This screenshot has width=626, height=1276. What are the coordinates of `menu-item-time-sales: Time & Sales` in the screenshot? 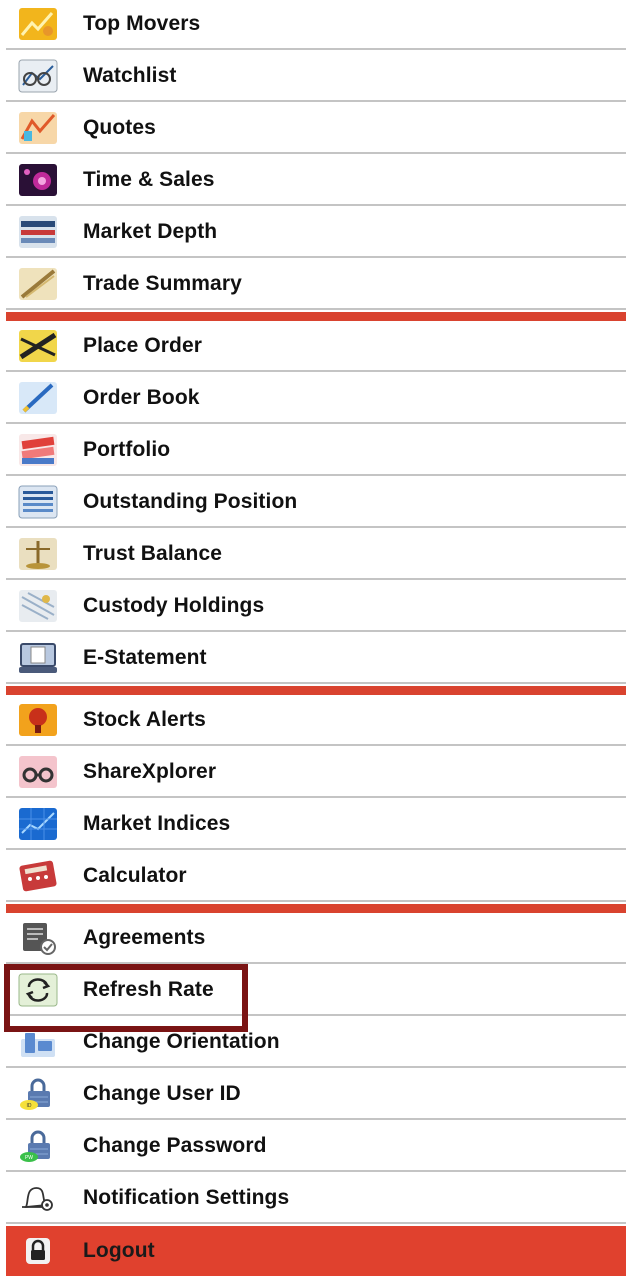 It's located at (316, 181).